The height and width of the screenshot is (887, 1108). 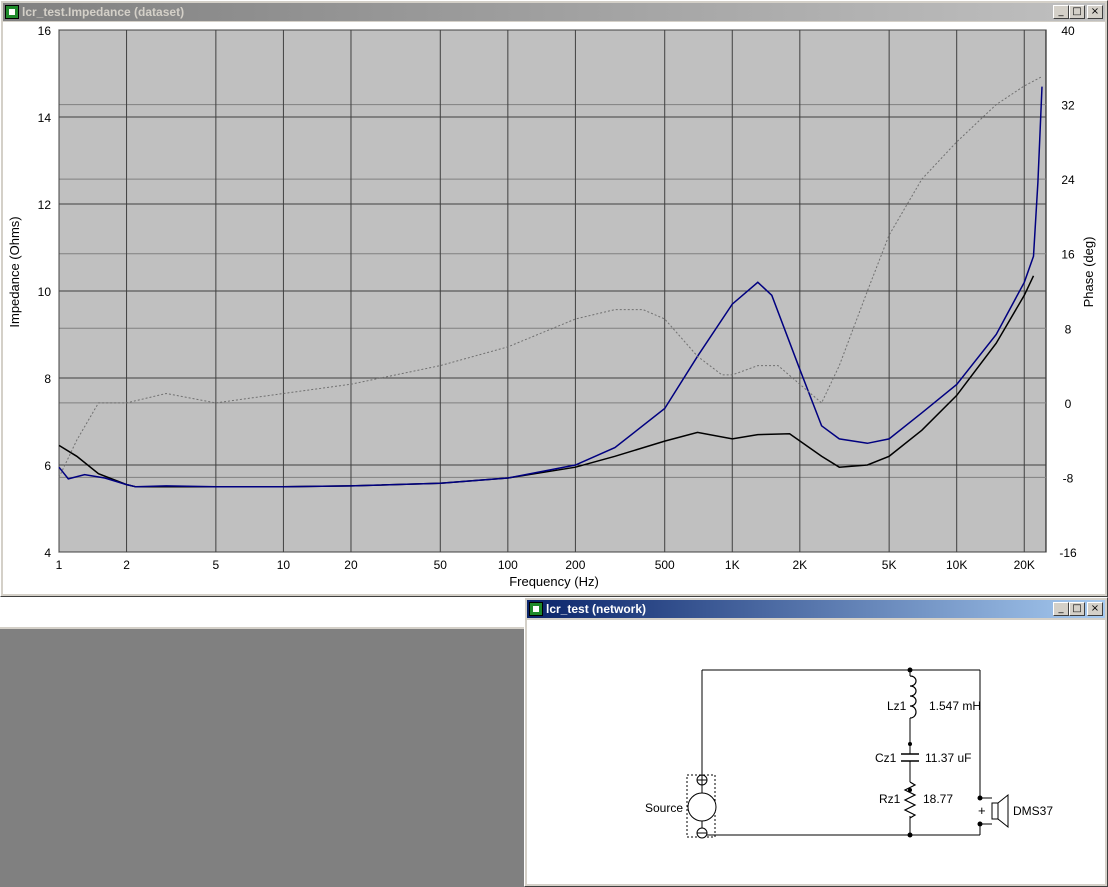 I want to click on resistor-name: Rz1, so click(x=890, y=799).